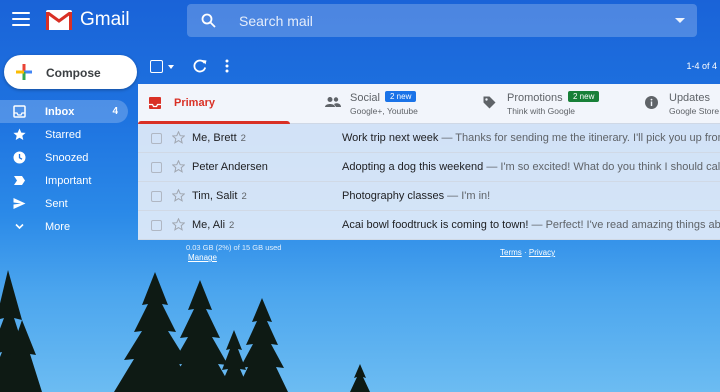  I want to click on inbox-icon, so click(19, 111).